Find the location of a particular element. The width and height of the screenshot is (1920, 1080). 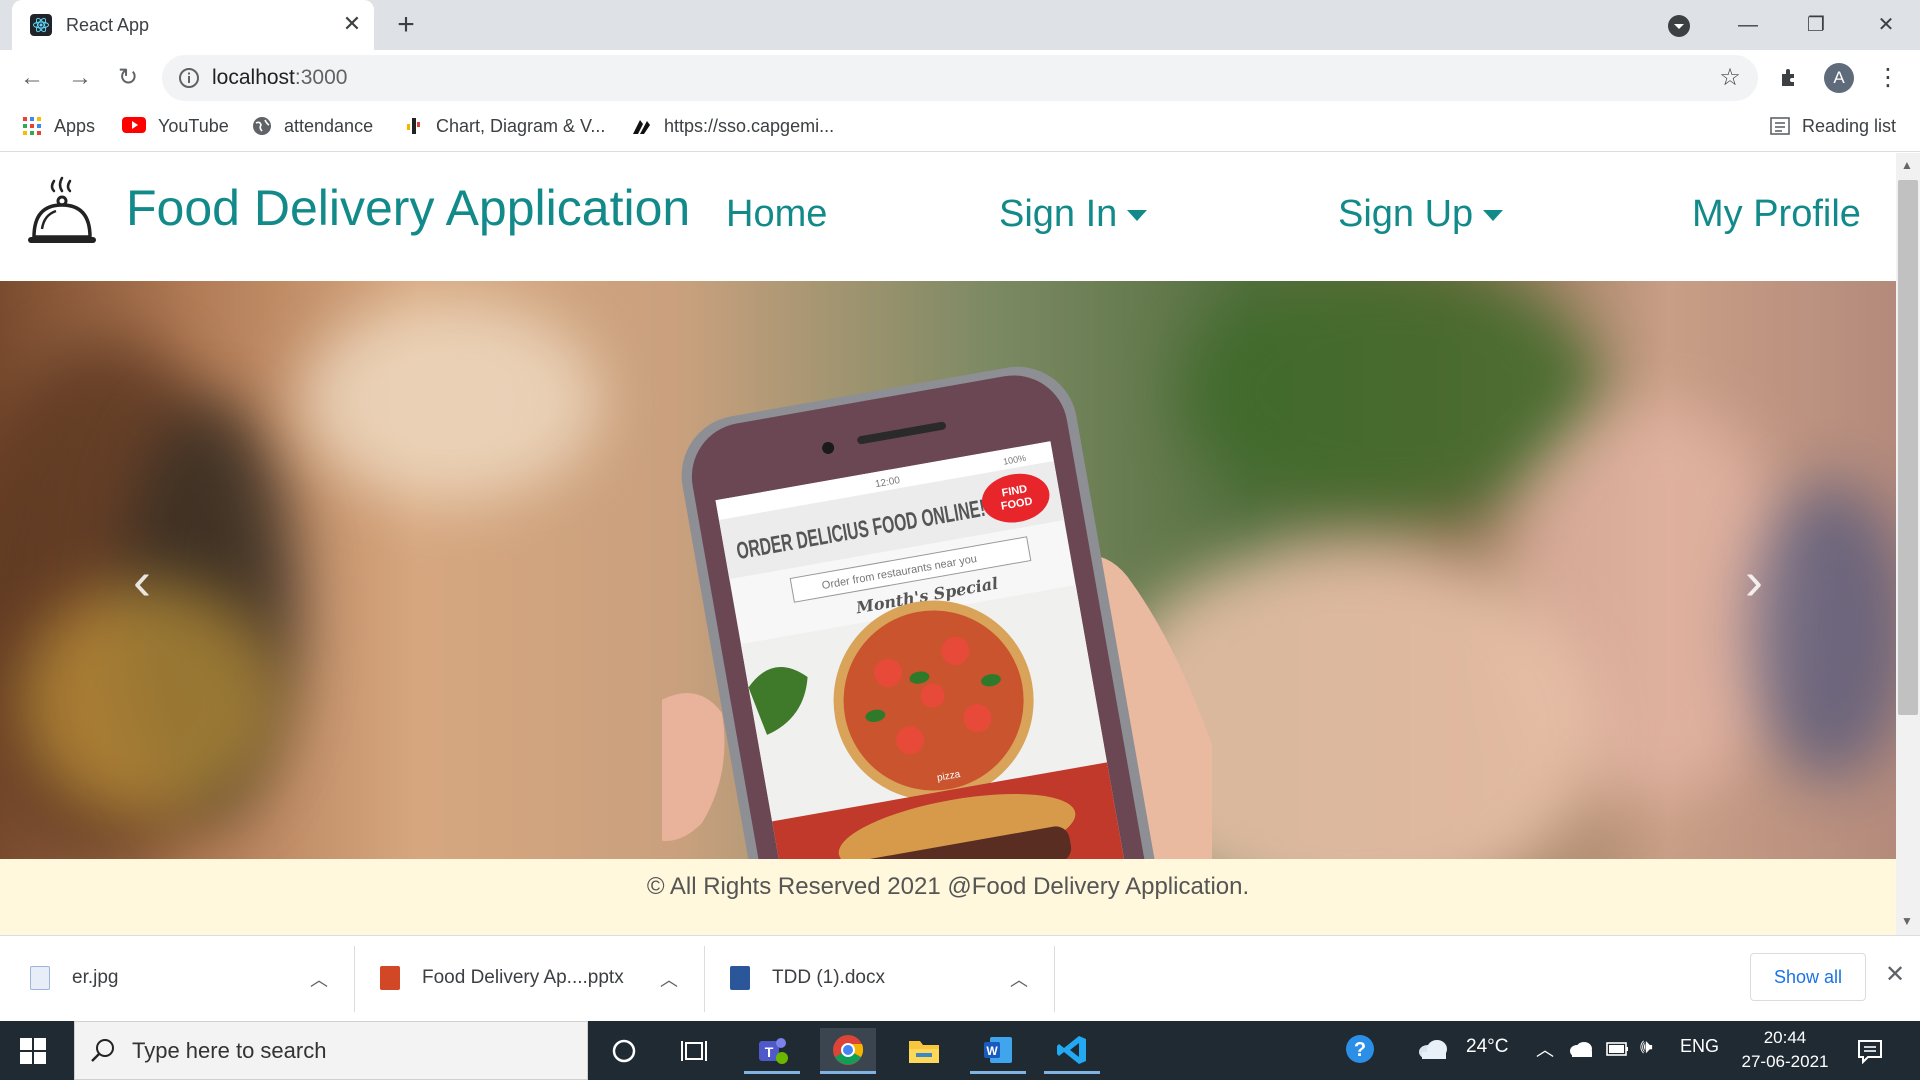

bookmark-apps: Apps is located at coordinates (58, 126).